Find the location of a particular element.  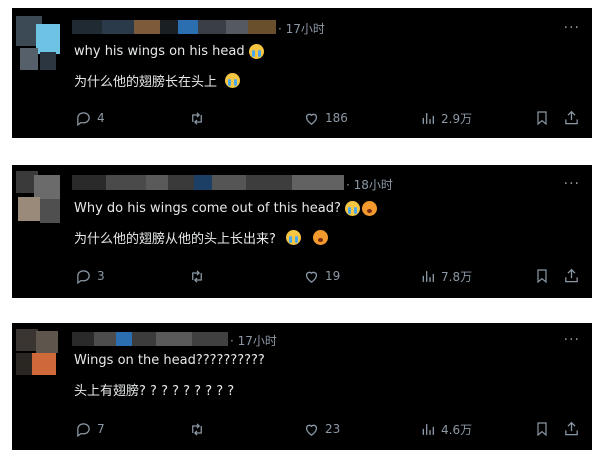

tweet-text-line: Wings on the head?????????? is located at coordinates (169, 360).